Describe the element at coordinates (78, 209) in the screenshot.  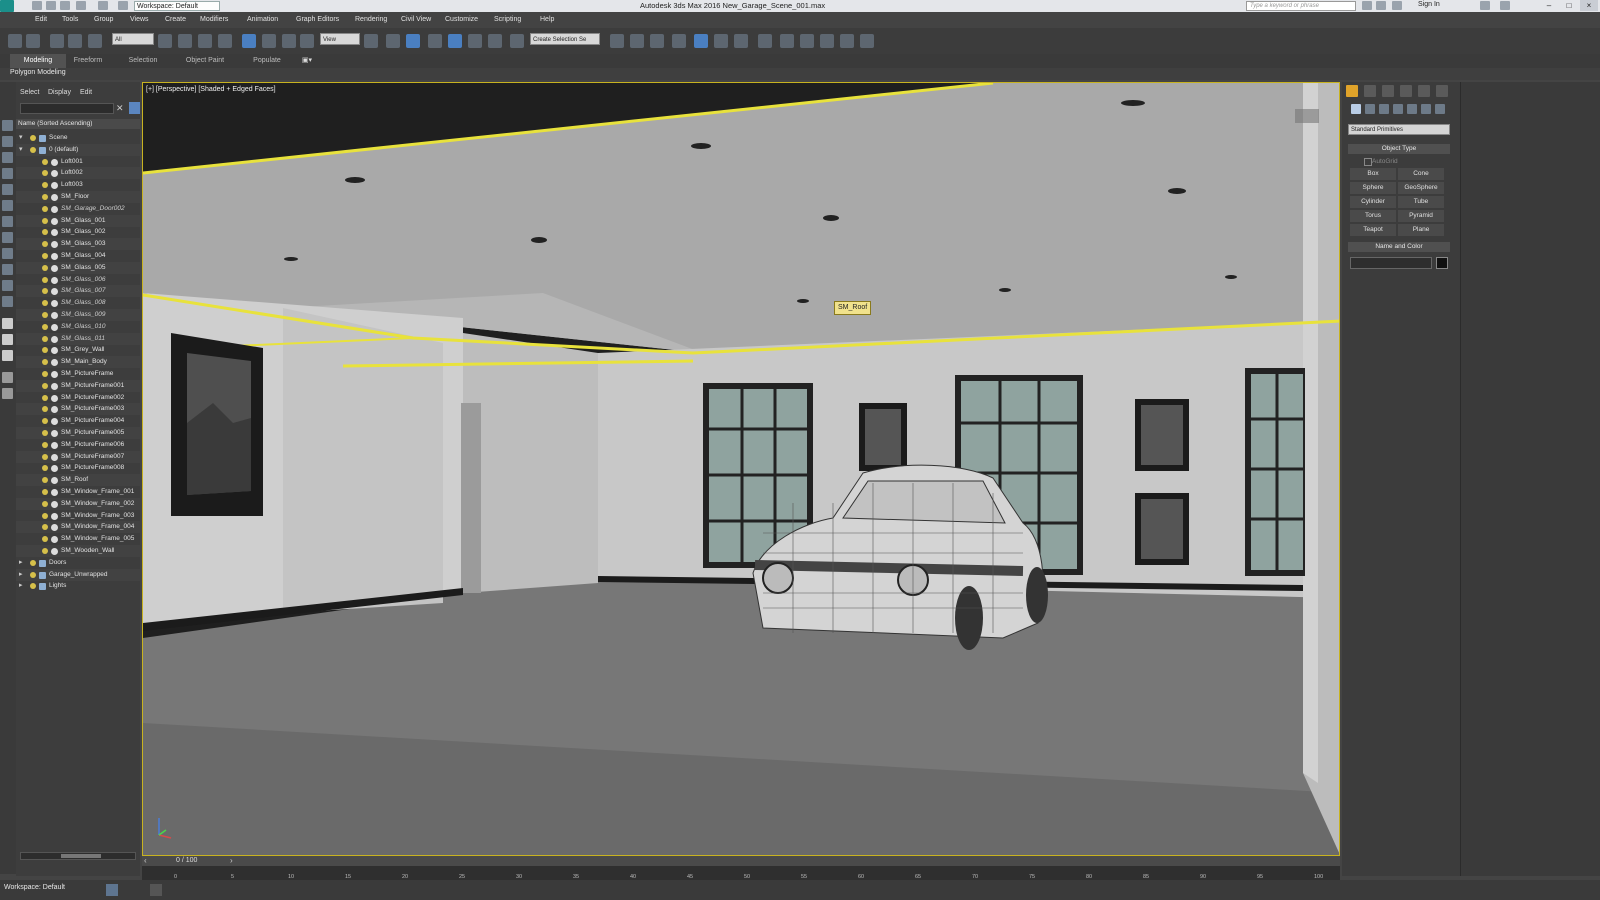
I see `tree-row: SM_Garage_Door002` at that location.